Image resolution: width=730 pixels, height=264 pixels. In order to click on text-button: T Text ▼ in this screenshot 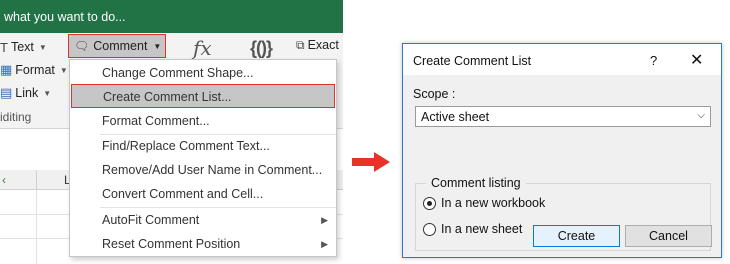, I will do `click(23, 47)`.